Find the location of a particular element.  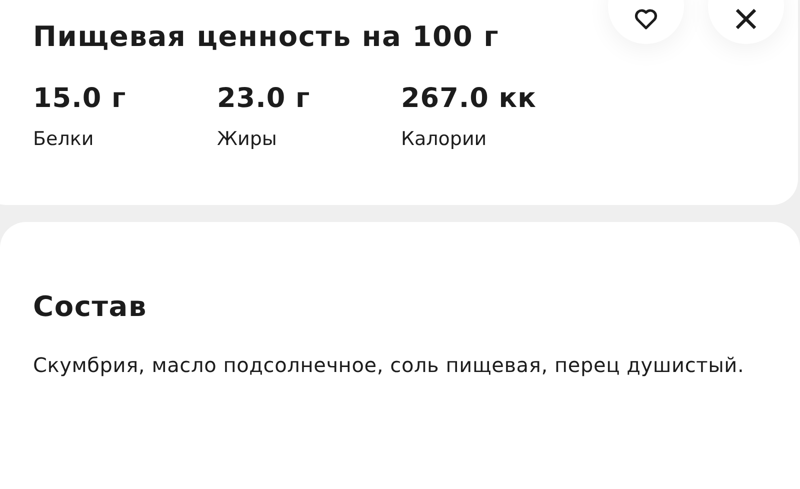

close-icon is located at coordinates (746, 19).